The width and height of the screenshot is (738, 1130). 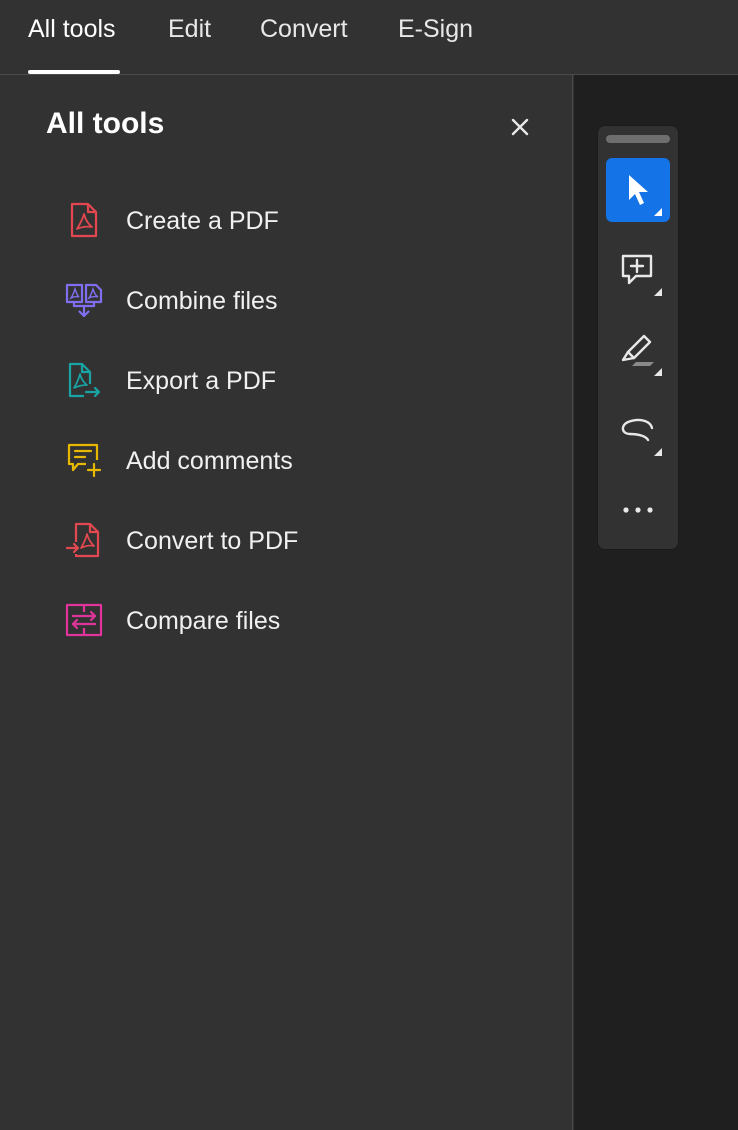 I want to click on tab-convert: Convert, so click(x=304, y=37).